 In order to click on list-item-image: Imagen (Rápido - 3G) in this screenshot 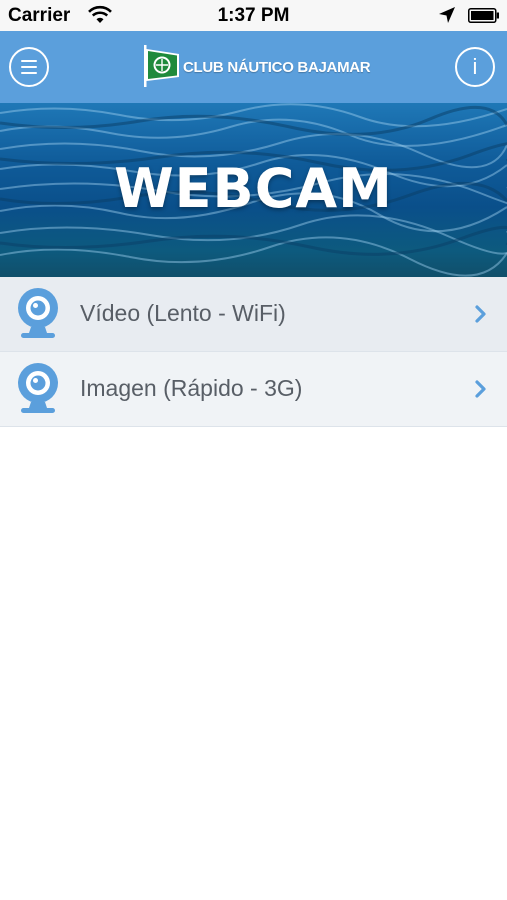, I will do `click(253, 389)`.